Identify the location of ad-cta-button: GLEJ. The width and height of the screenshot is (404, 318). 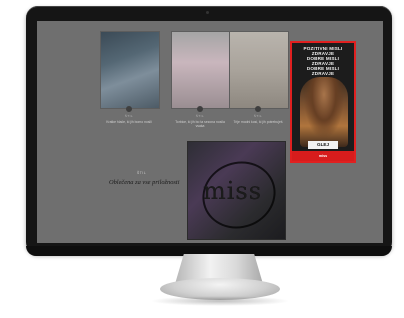
(323, 145).